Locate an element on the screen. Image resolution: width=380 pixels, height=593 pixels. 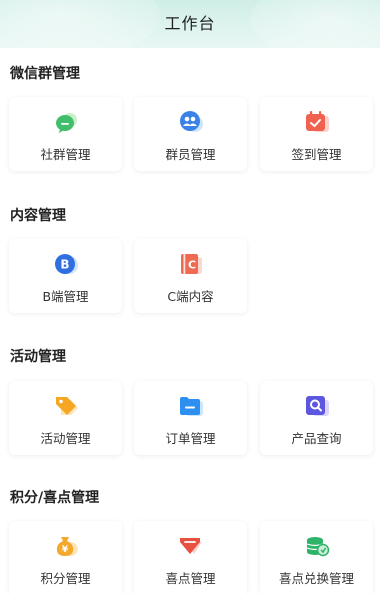
letter-c-icon: C is located at coordinates (191, 264).